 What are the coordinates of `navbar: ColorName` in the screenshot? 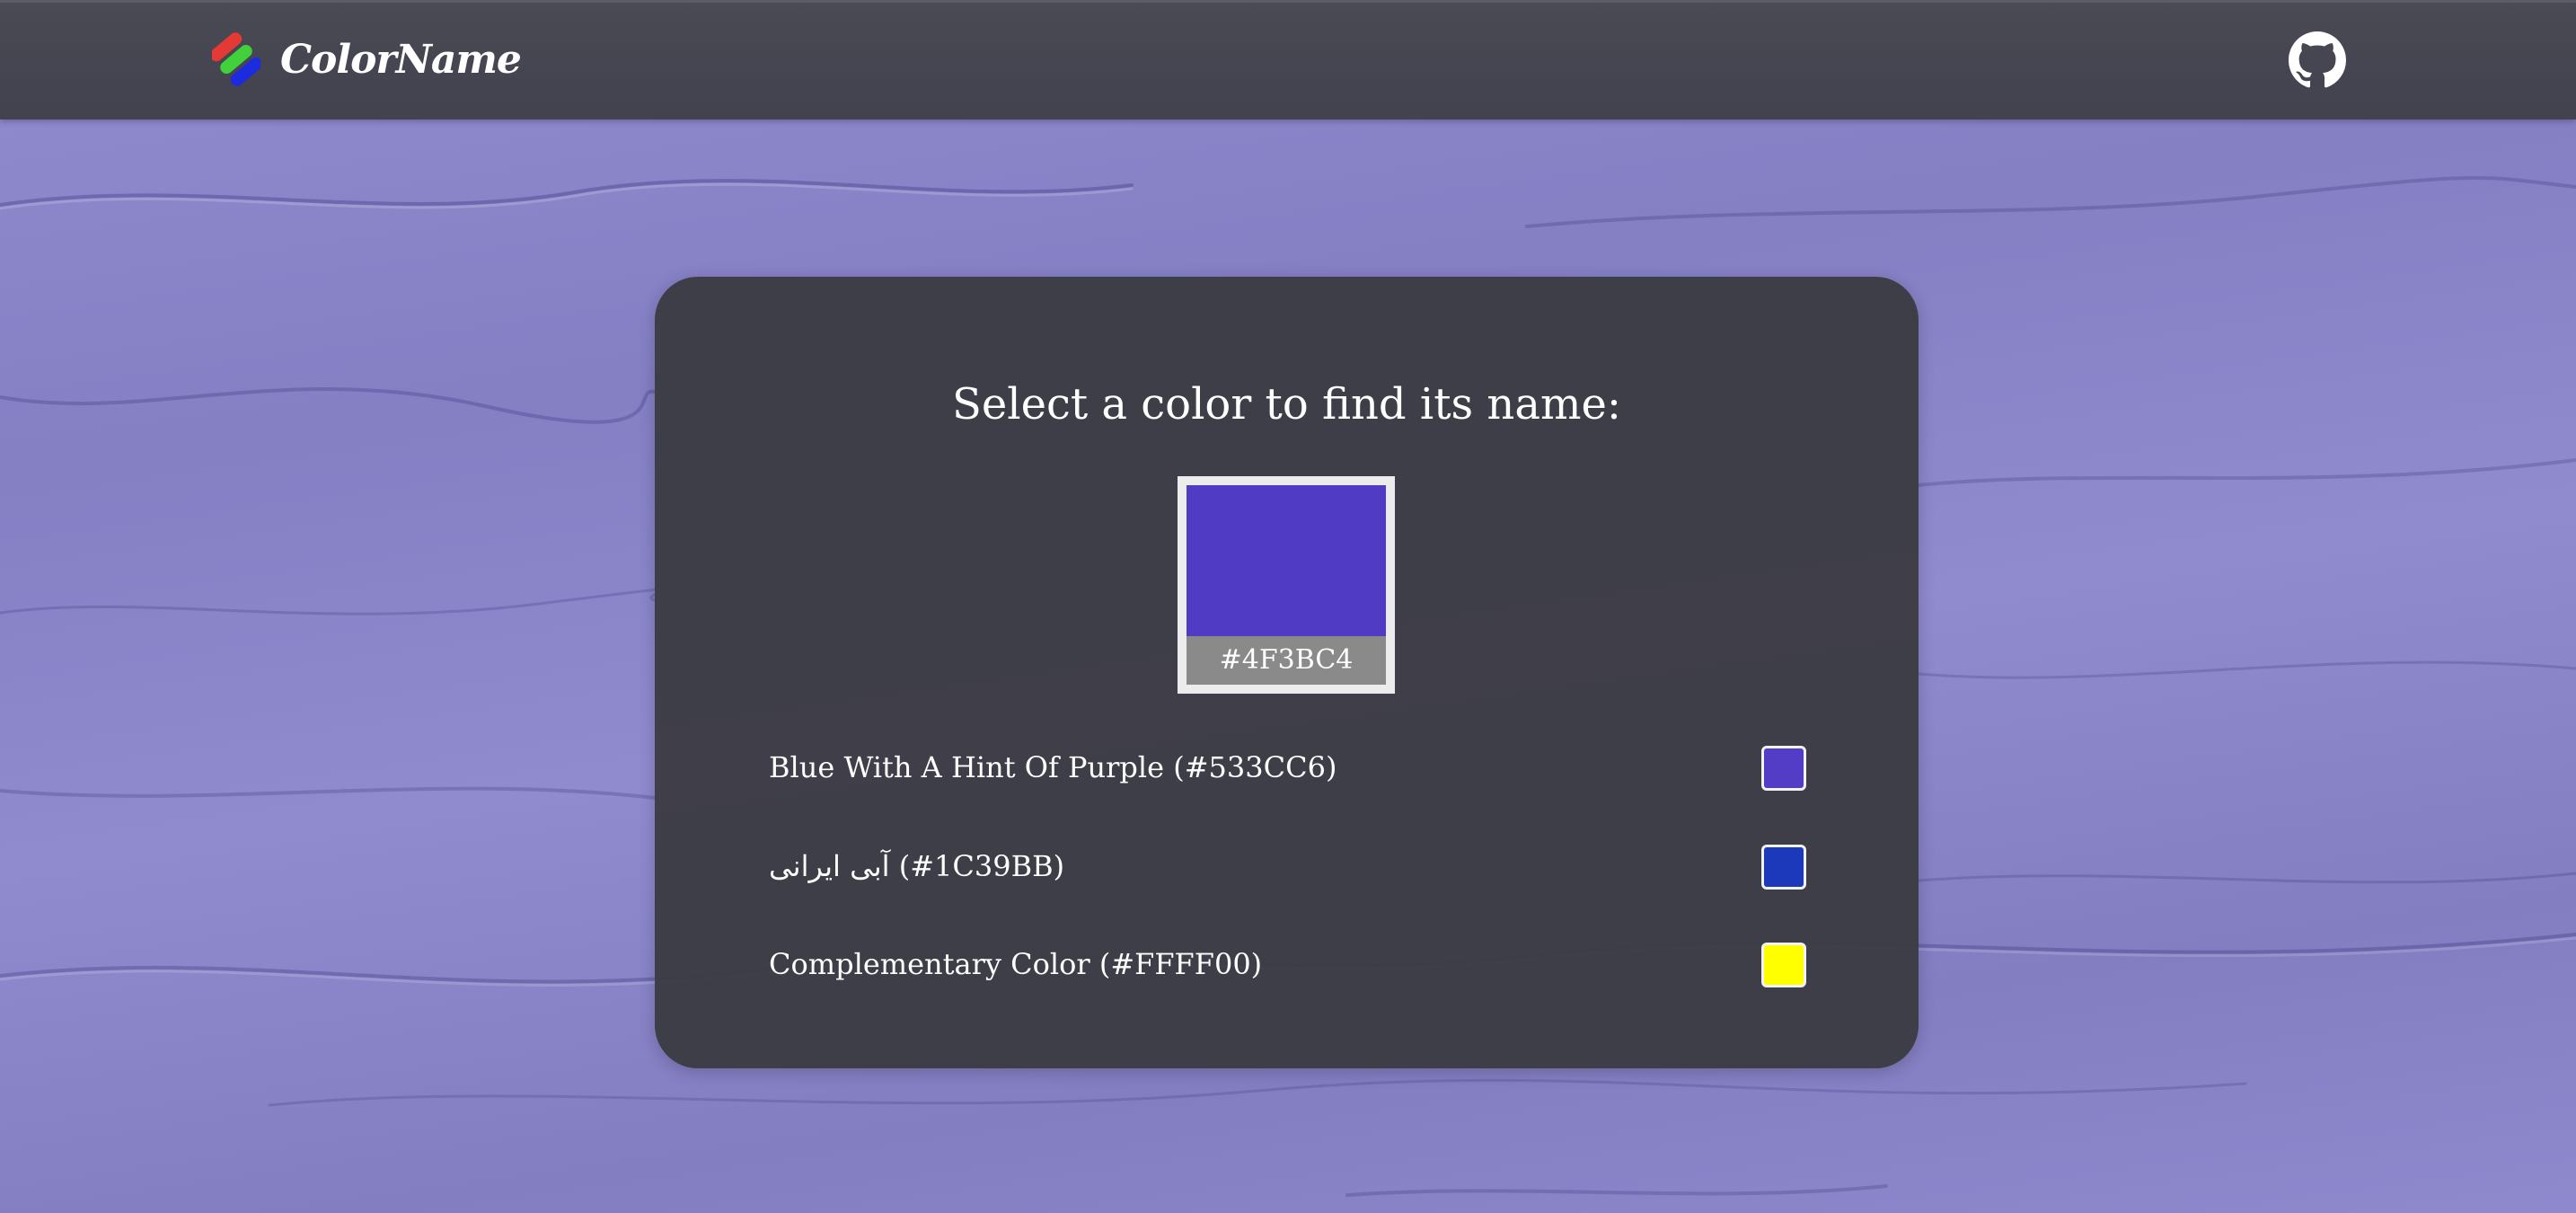 It's located at (1288, 60).